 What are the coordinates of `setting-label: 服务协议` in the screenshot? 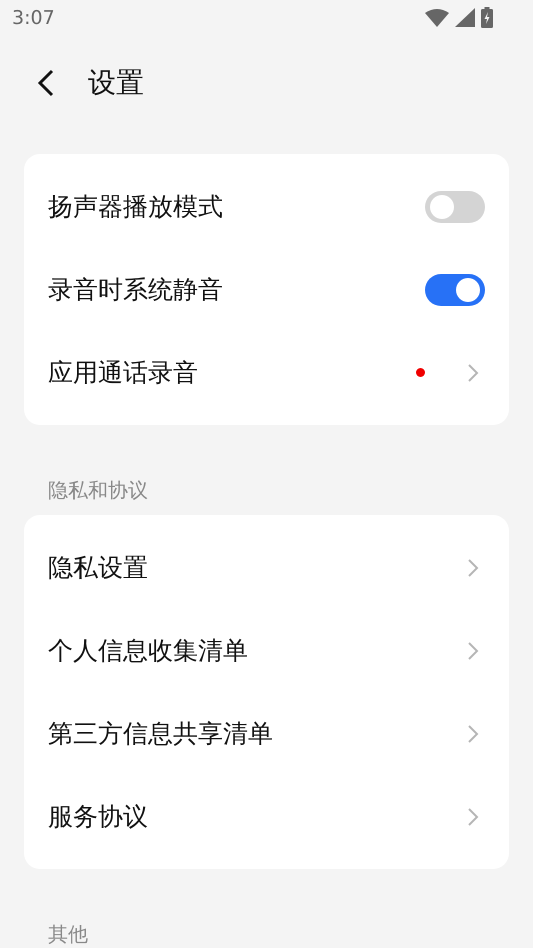 It's located at (257, 816).